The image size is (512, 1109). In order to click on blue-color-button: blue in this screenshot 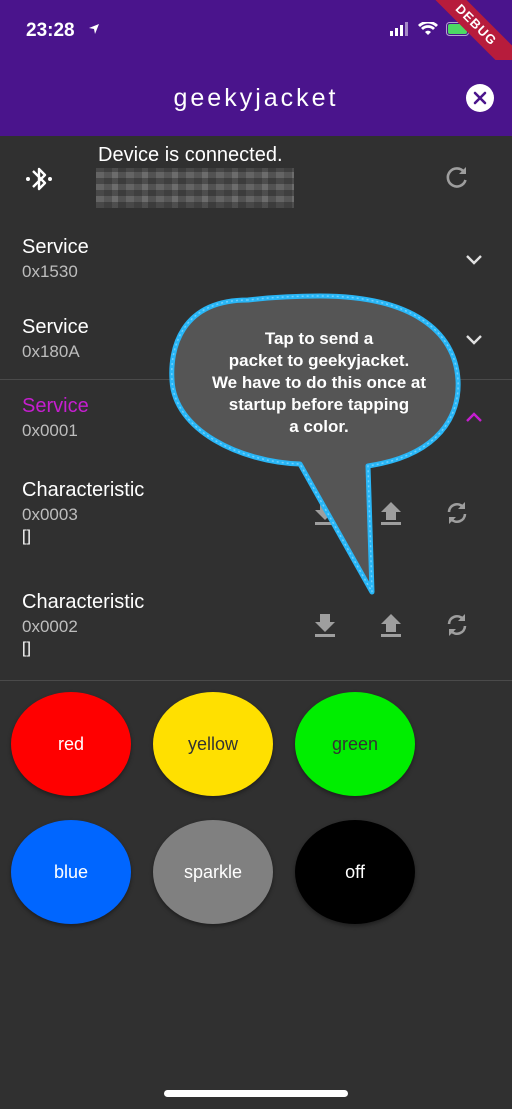, I will do `click(71, 872)`.